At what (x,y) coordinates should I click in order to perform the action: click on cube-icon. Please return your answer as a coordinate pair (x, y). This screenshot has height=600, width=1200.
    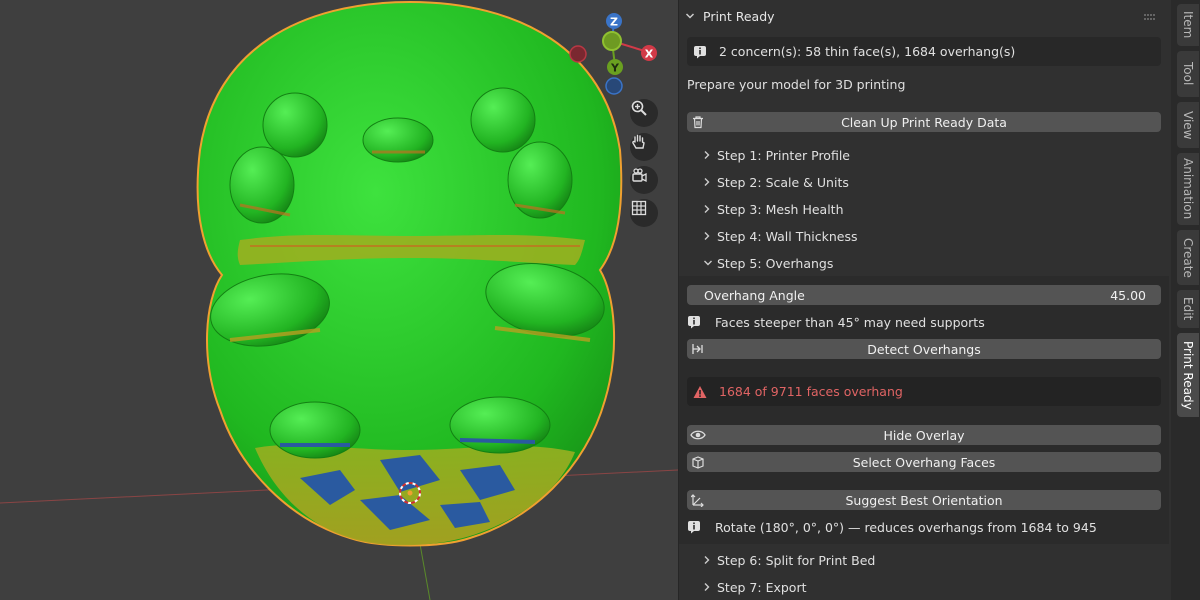
    Looking at the image, I should click on (698, 462).